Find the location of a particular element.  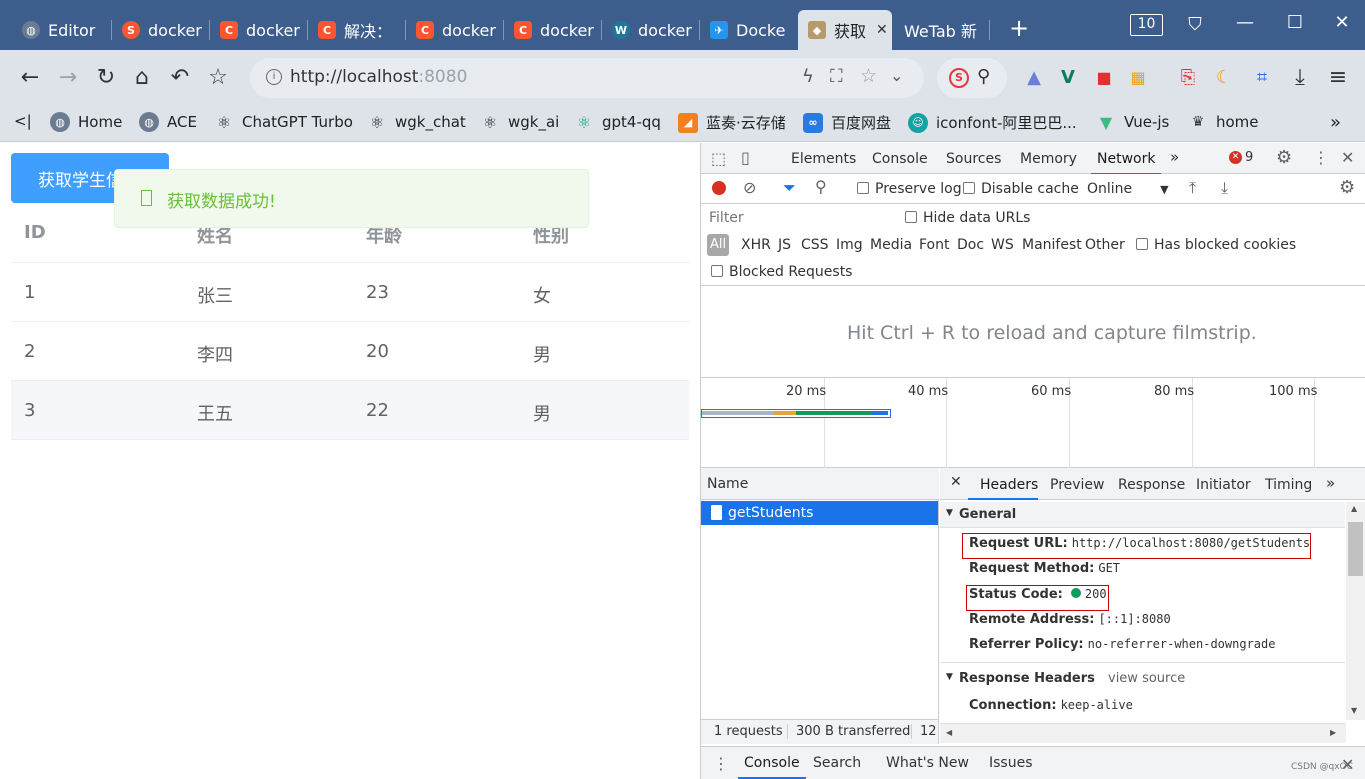

disable-cache-checkbox: Disable cache is located at coordinates (1021, 189).